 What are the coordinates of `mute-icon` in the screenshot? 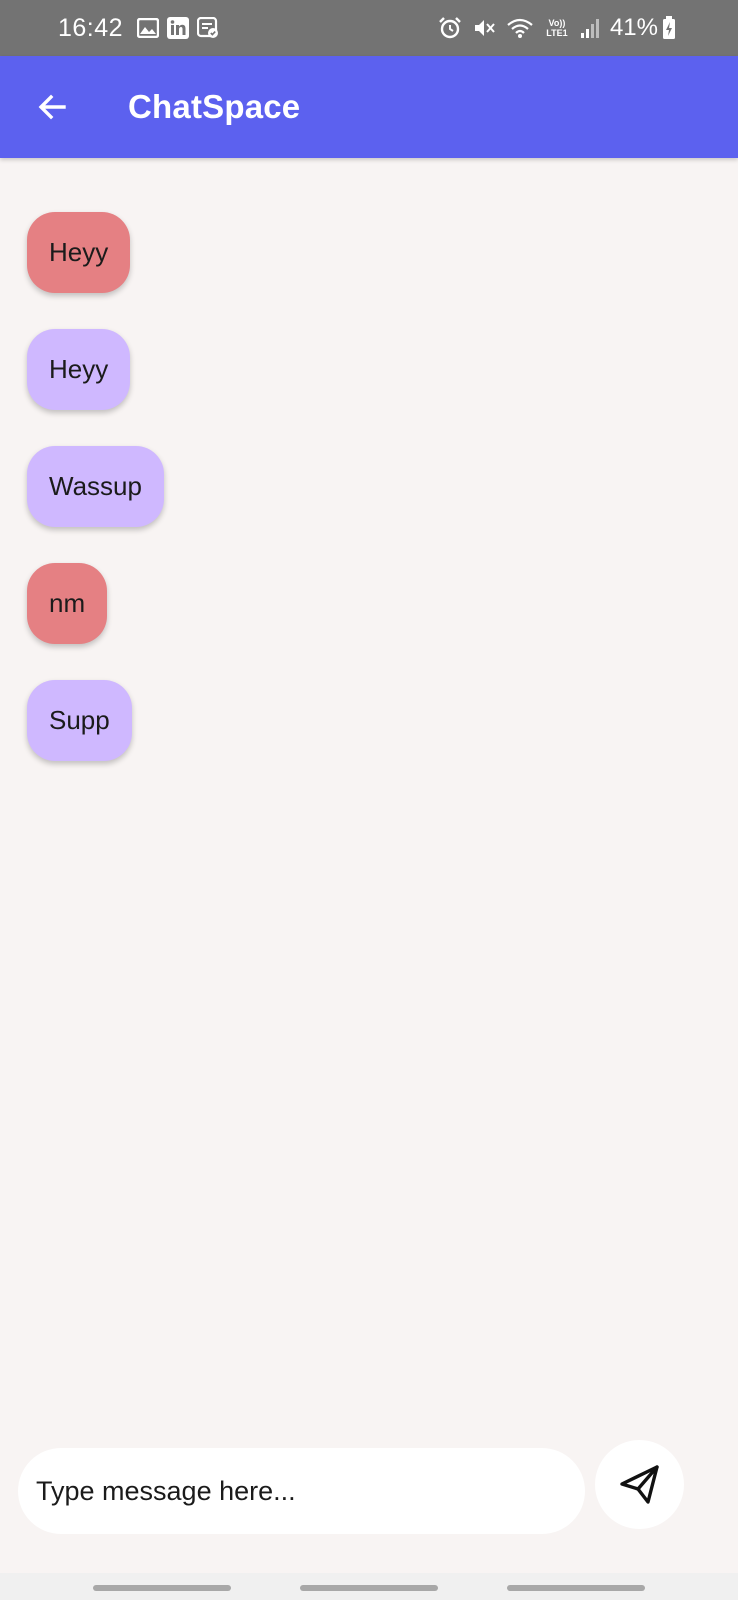 It's located at (484, 28).